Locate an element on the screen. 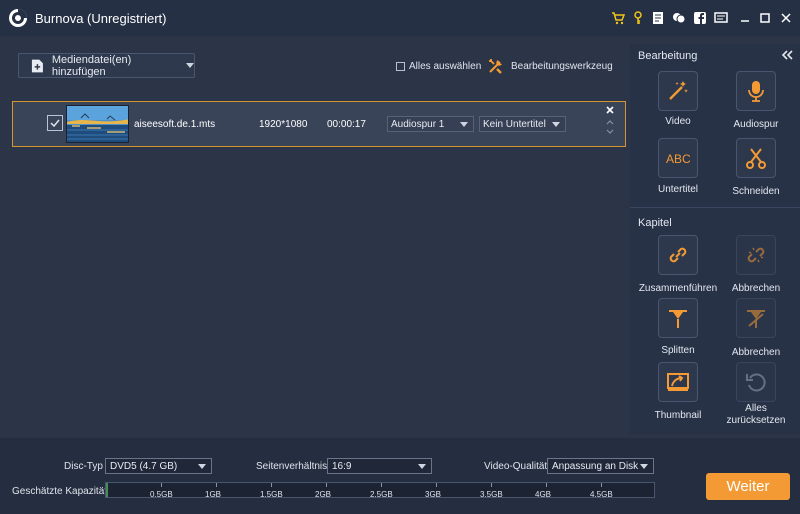  reset-all-button is located at coordinates (756, 382).